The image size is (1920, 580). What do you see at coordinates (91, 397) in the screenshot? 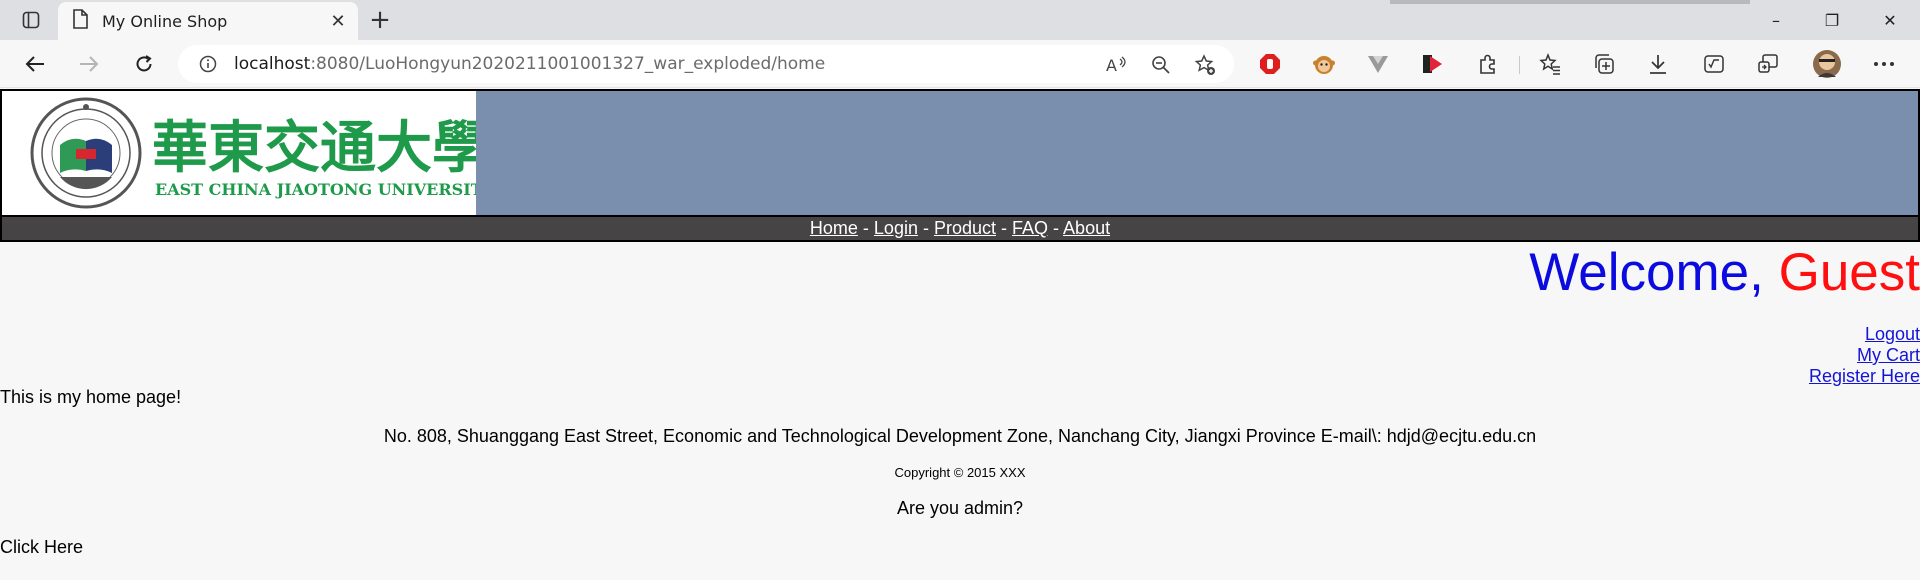
I see `home-page-text: This is my home page!` at bounding box center [91, 397].